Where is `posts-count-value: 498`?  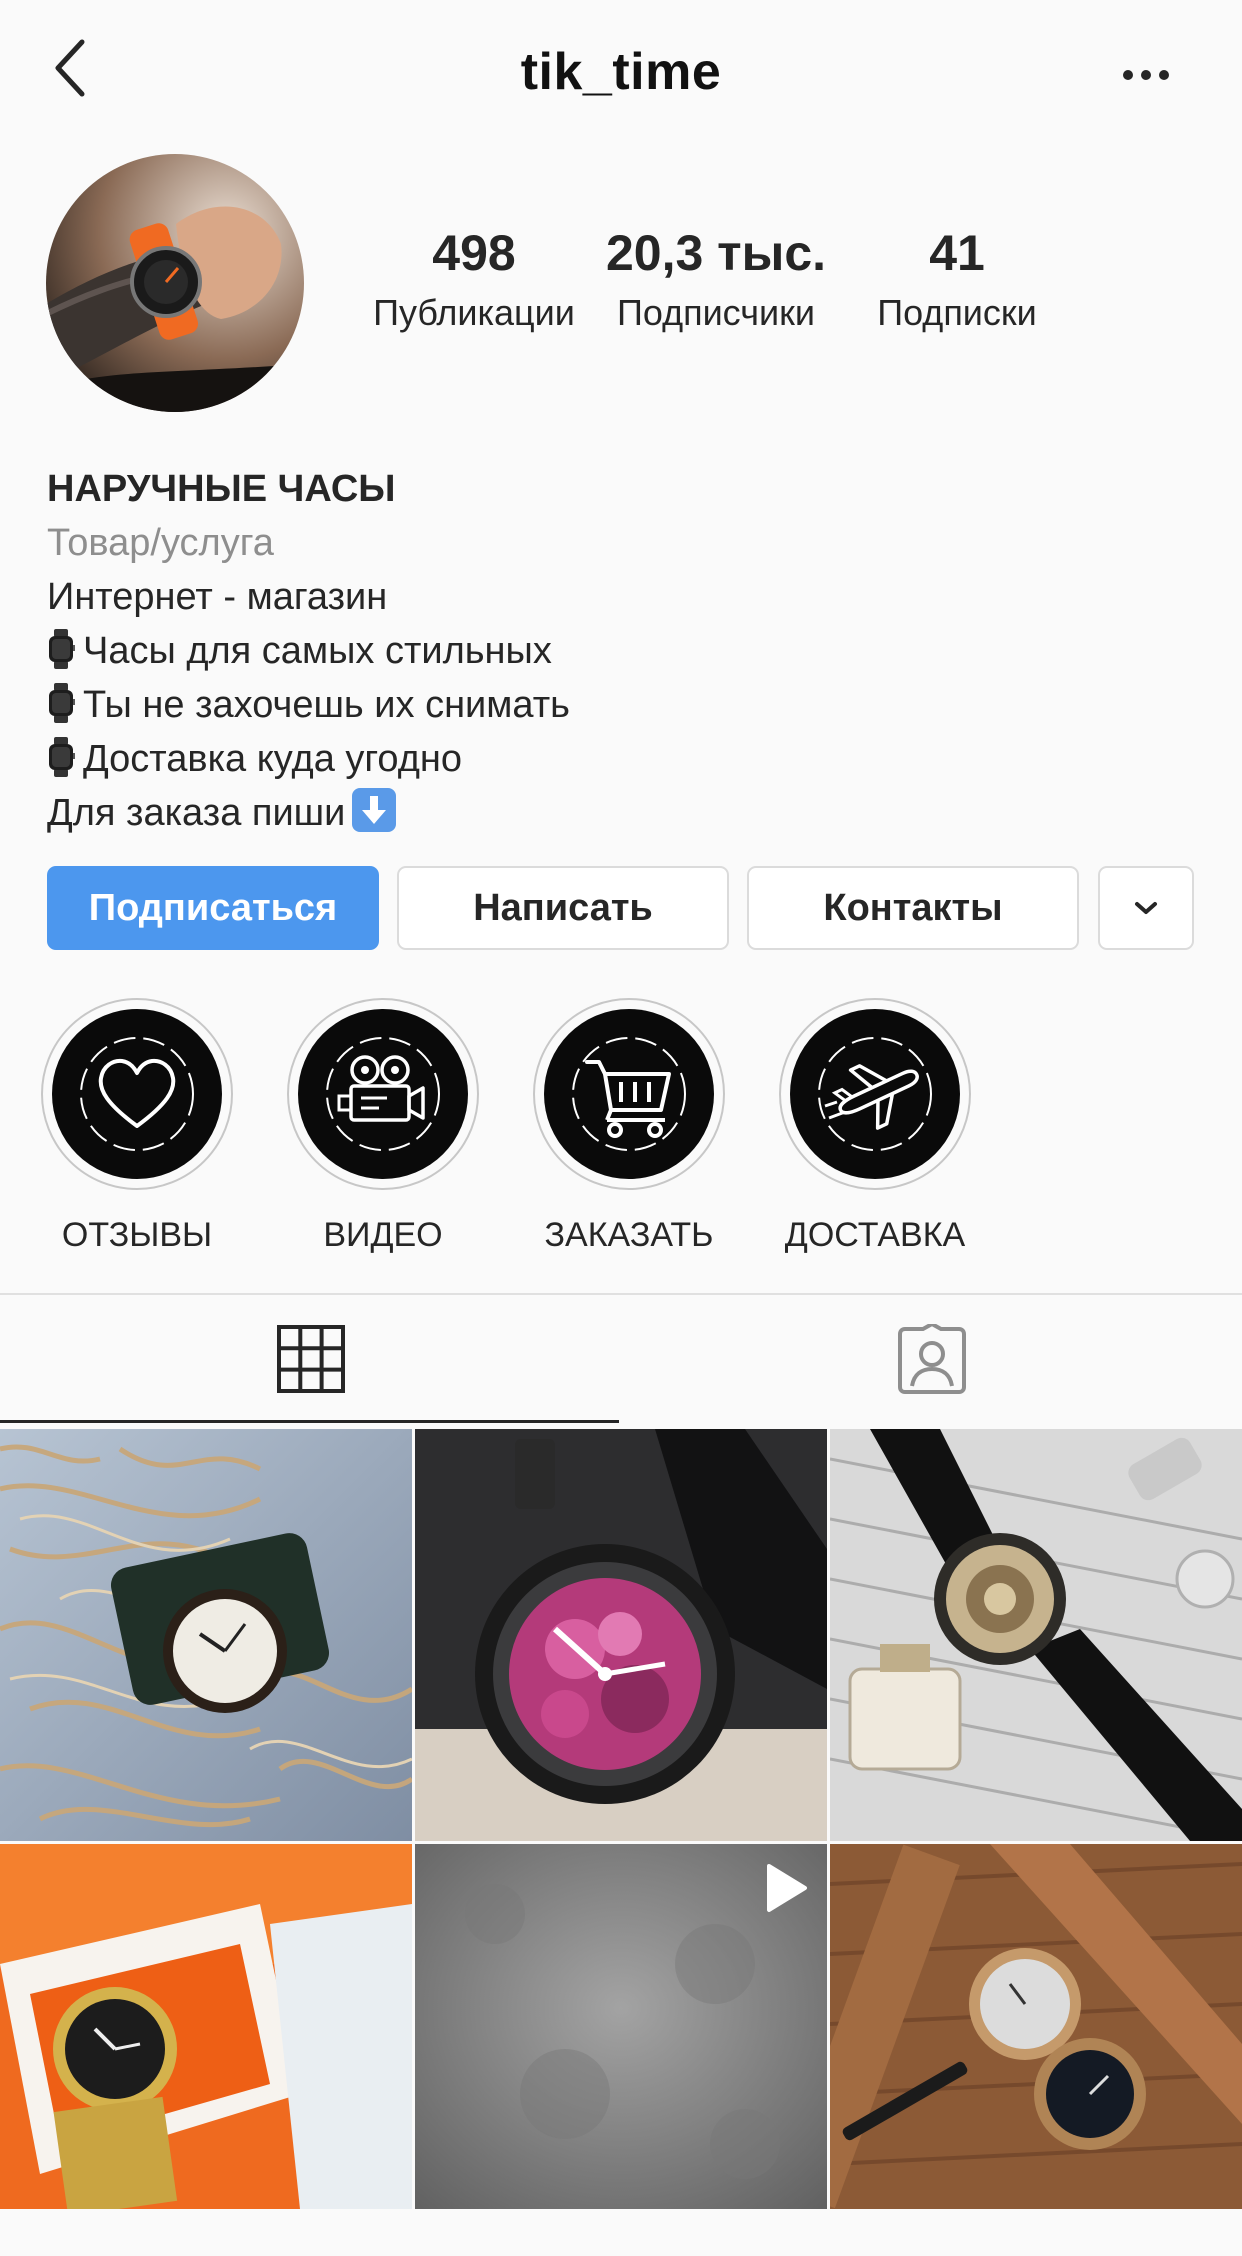 posts-count-value: 498 is located at coordinates (474, 253).